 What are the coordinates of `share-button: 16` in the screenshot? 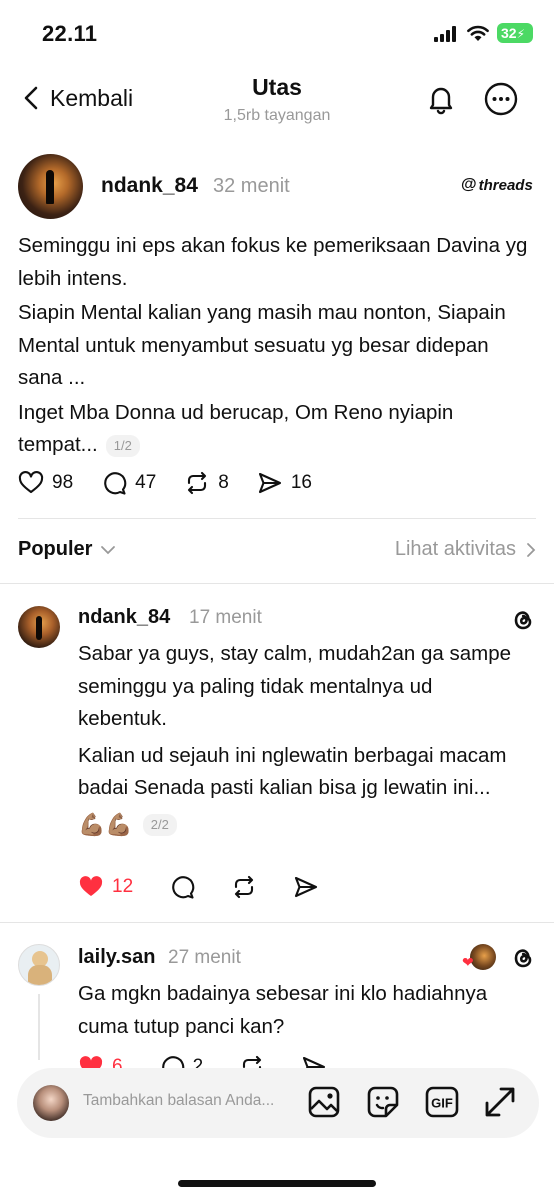 It's located at (284, 483).